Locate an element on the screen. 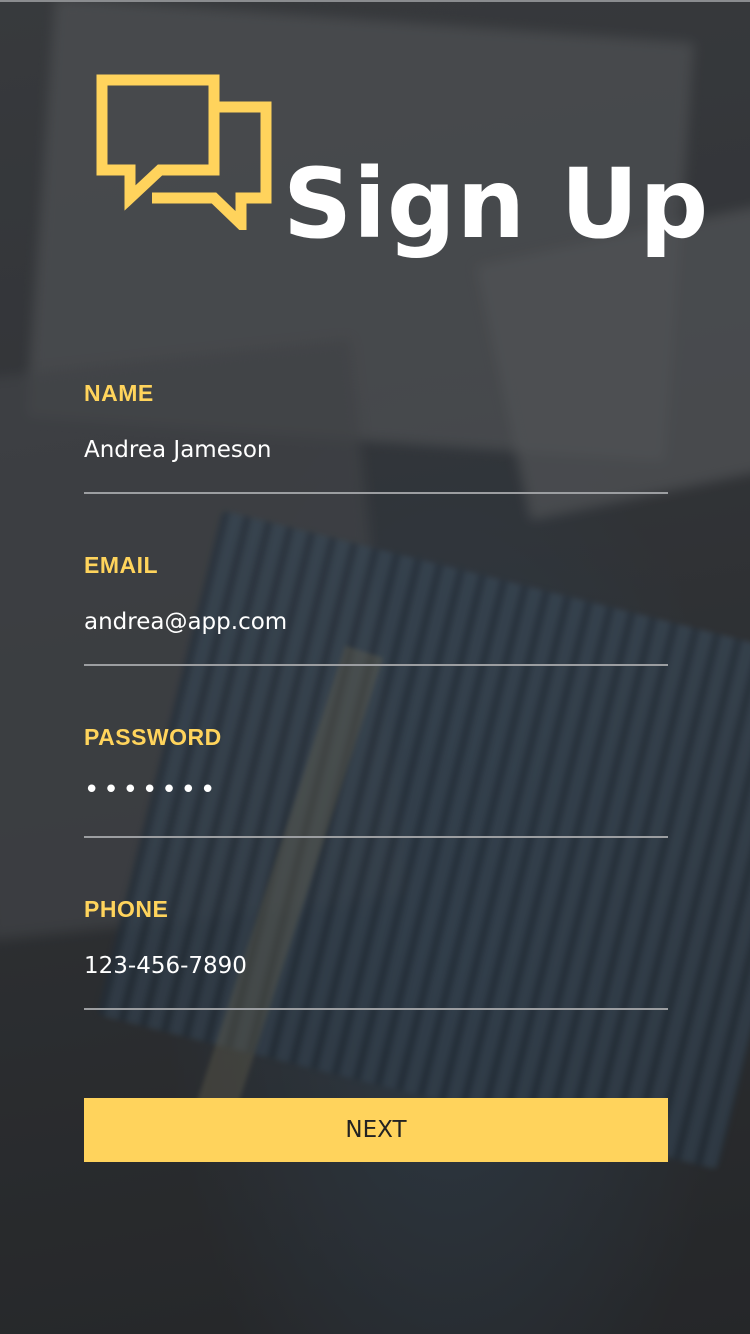 The image size is (750, 1334). name-underline is located at coordinates (376, 493).